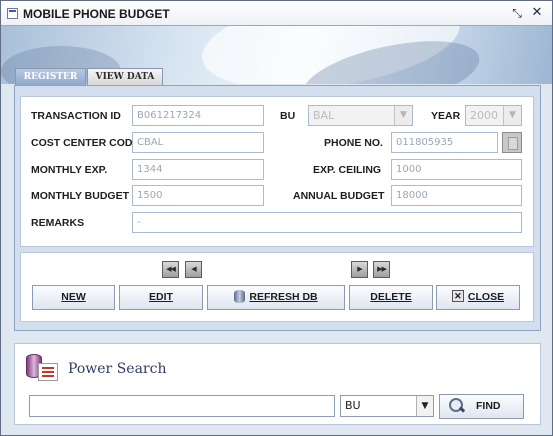 This screenshot has width=553, height=436. Describe the element at coordinates (240, 296) in the screenshot. I see `database-icon` at that location.